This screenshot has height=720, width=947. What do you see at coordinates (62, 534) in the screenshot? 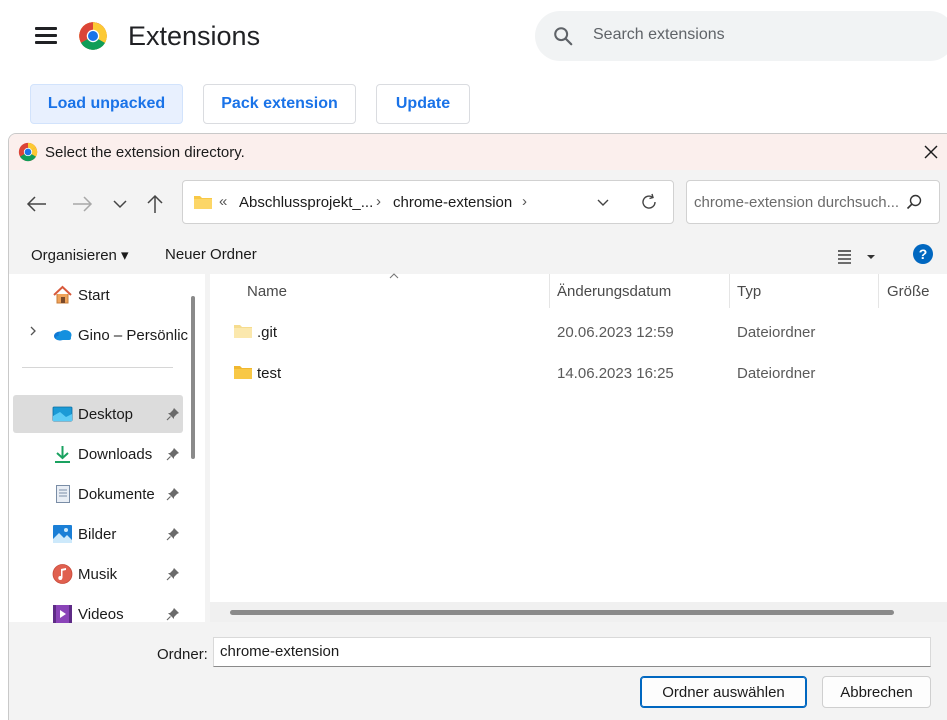
I see `pictures-icon` at bounding box center [62, 534].